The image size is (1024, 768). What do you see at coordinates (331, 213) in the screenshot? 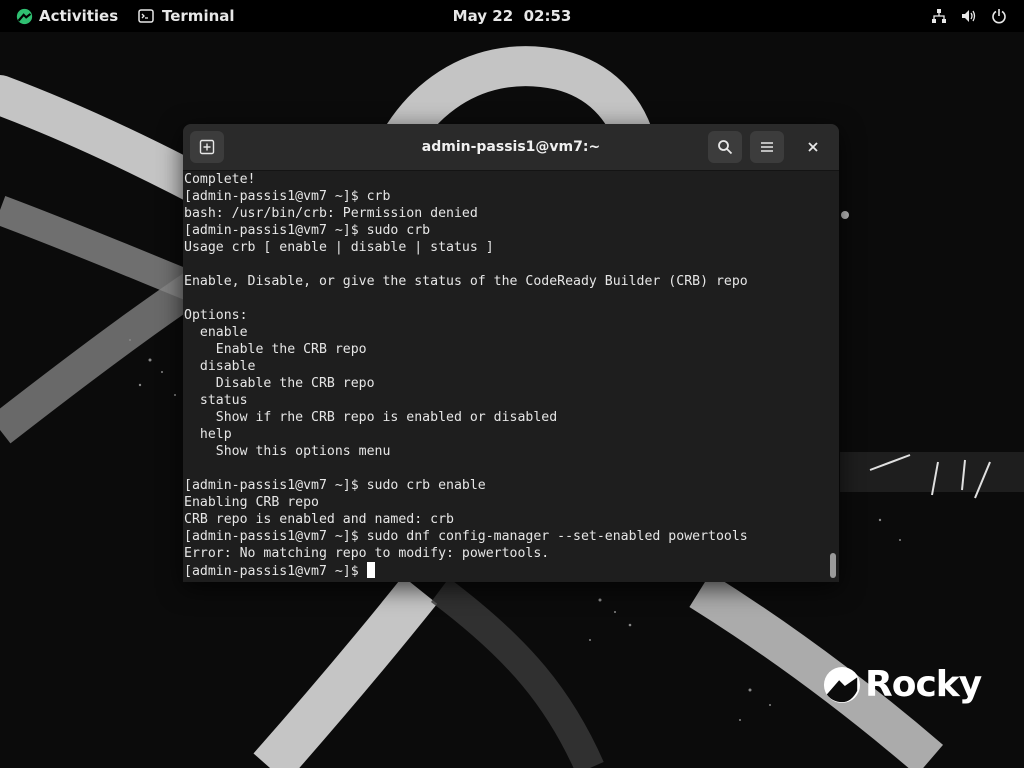
I see `terminal-line: bash: /usr/bin/crb: Permission denied` at bounding box center [331, 213].